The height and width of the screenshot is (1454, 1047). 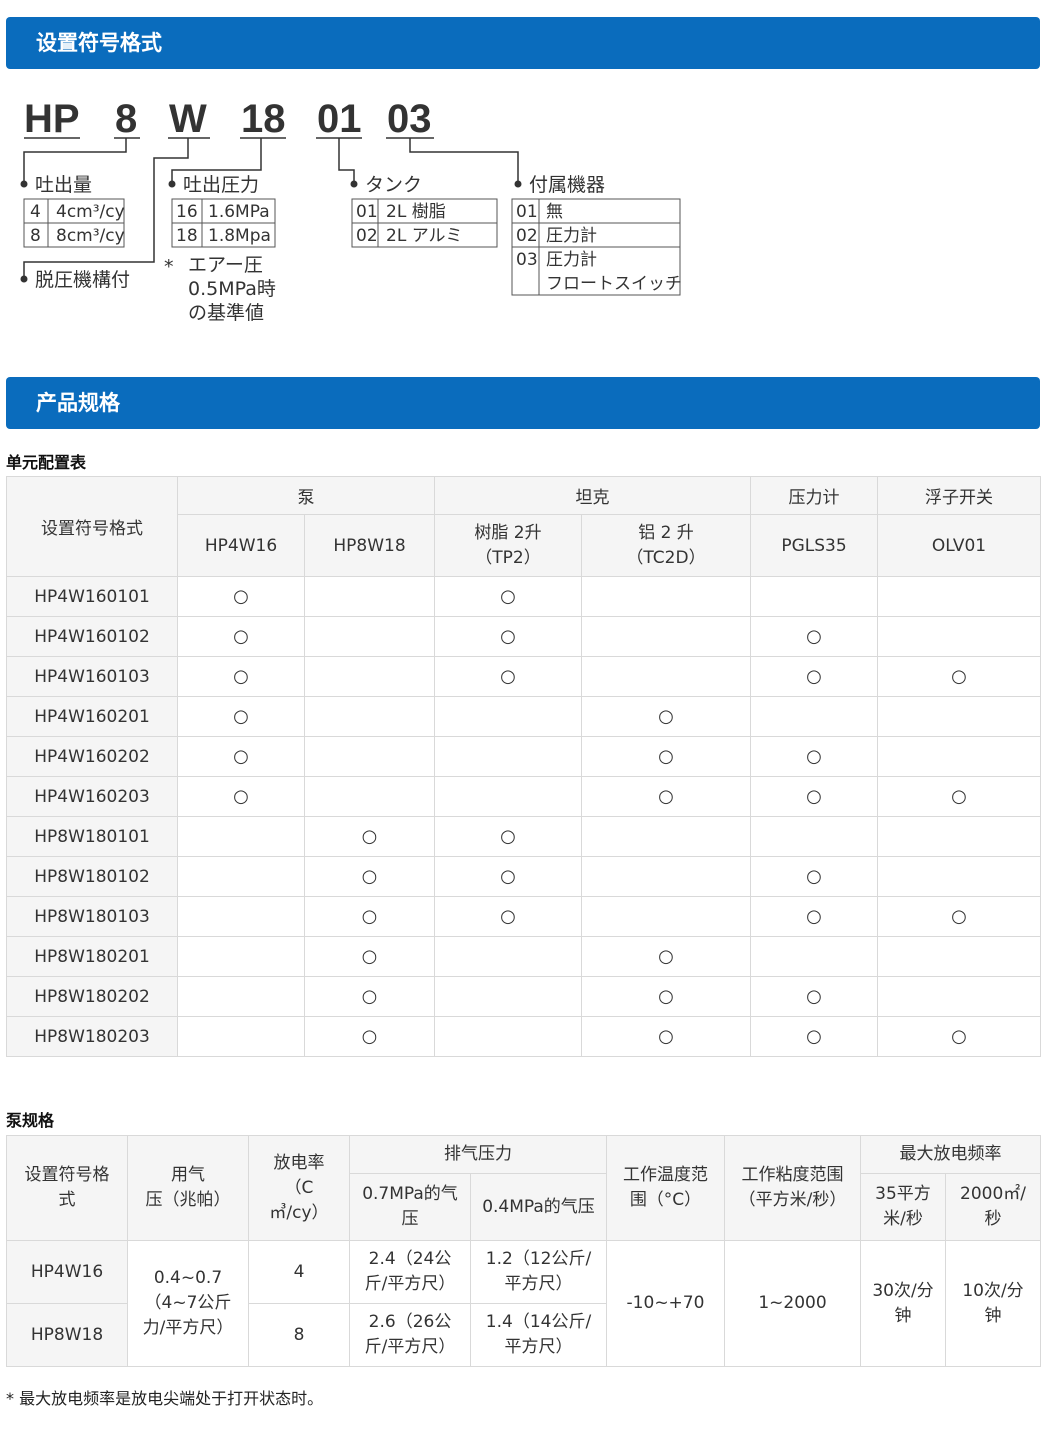 What do you see at coordinates (165, 1398) in the screenshot?
I see `footnote: * 最大放电频率是放电尖端处于打开状态时。` at bounding box center [165, 1398].